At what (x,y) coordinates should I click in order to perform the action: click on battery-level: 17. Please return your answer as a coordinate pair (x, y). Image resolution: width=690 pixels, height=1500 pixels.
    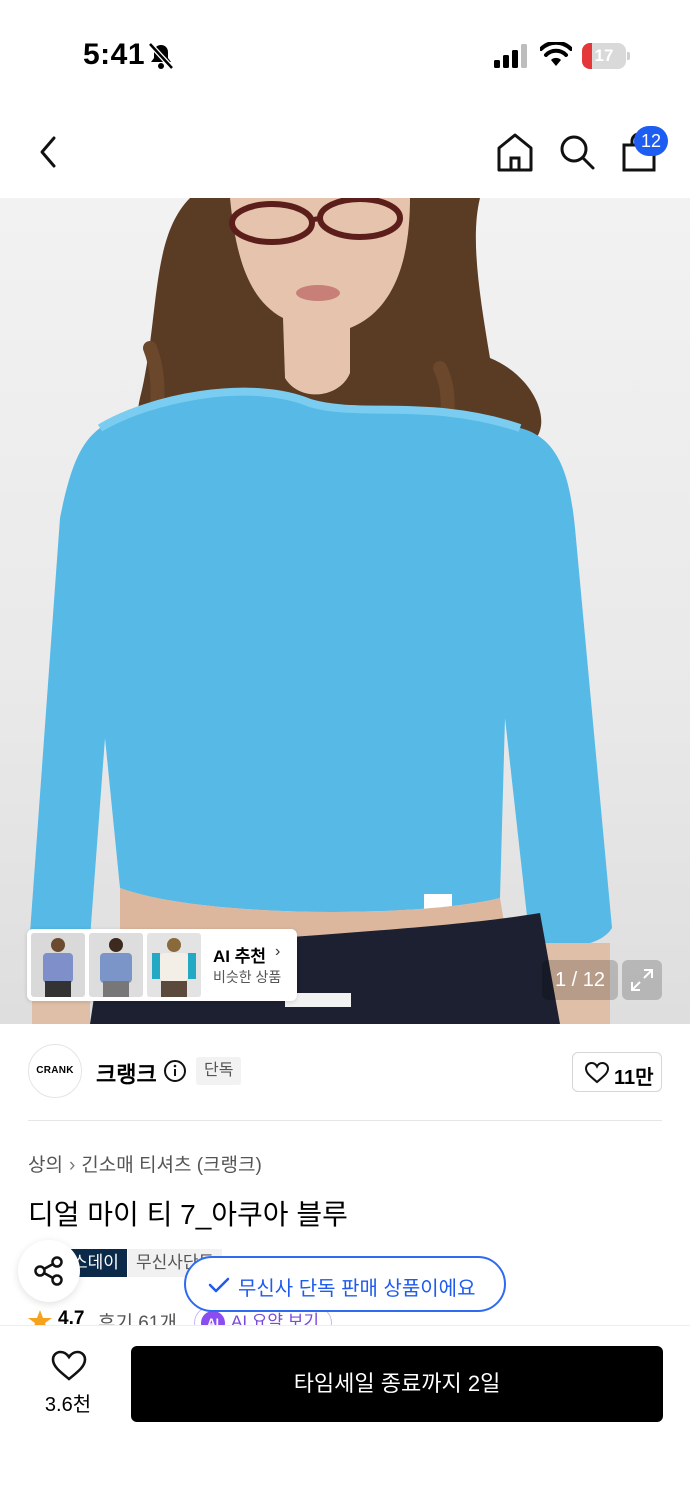
    Looking at the image, I should click on (604, 55).